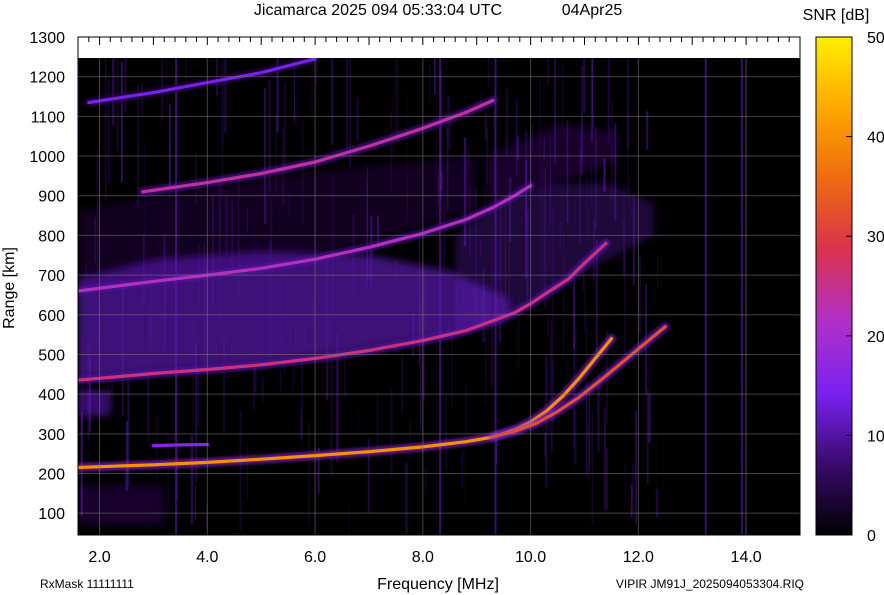 The height and width of the screenshot is (595, 884). Describe the element at coordinates (47, 38) in the screenshot. I see `y-tick-label: 1300` at that location.